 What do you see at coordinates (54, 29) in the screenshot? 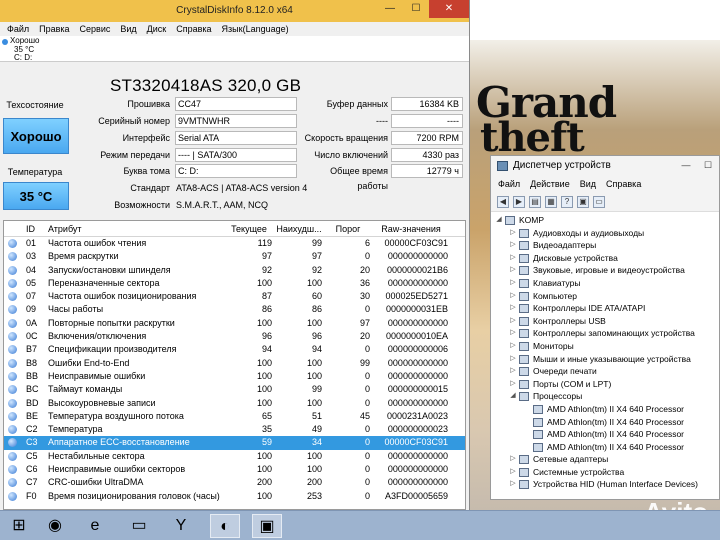
I see `menu-item: Правка` at bounding box center [54, 29].